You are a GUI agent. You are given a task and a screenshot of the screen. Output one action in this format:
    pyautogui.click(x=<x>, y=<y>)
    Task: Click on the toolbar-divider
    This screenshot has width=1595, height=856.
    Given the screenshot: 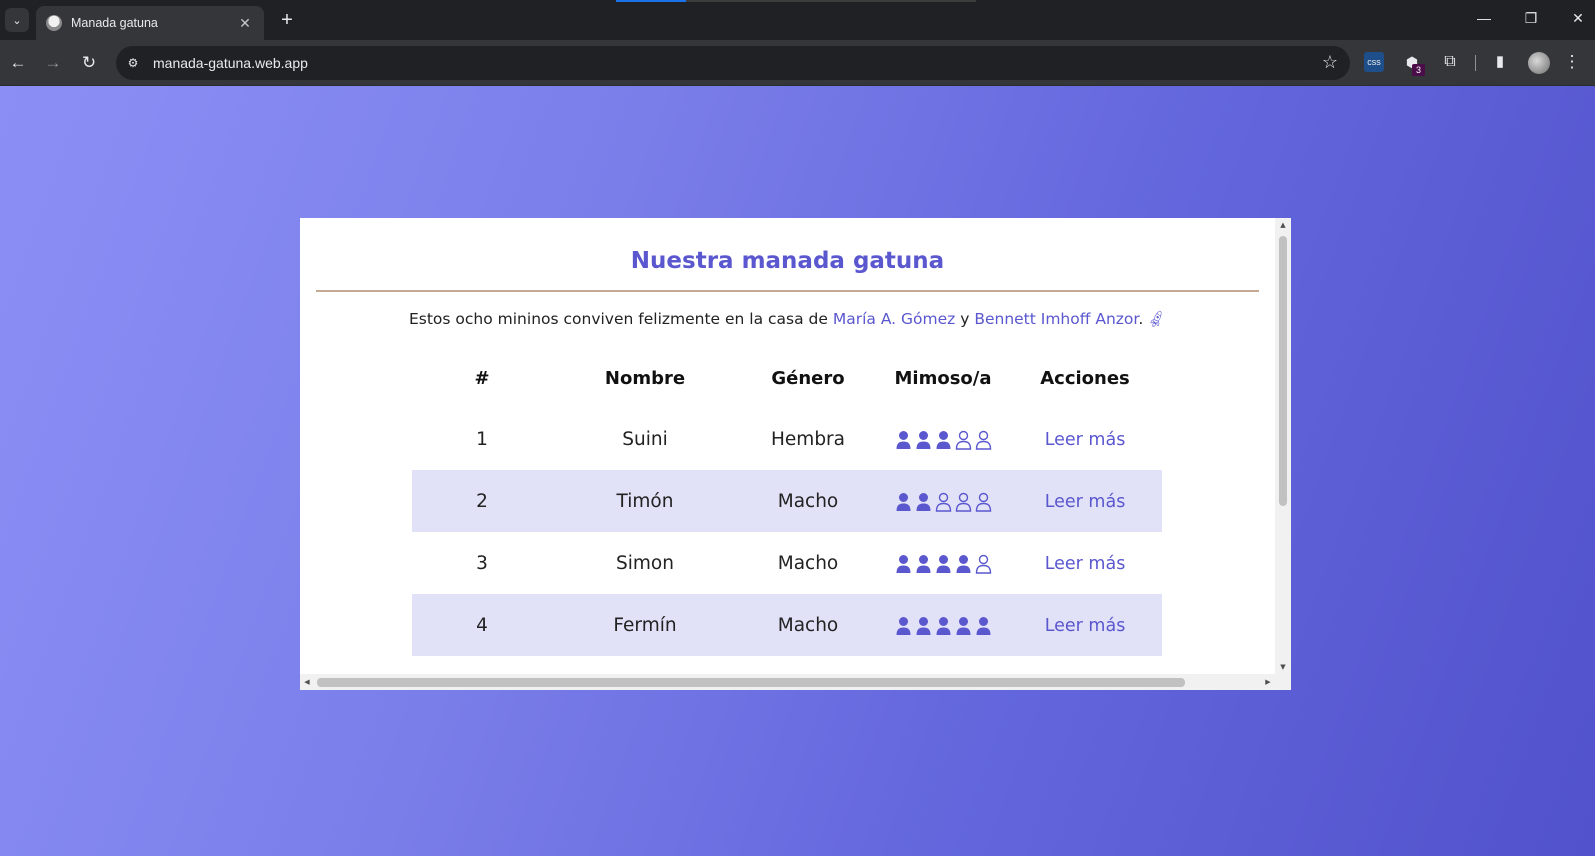 What is the action you would take?
    pyautogui.click(x=1475, y=63)
    